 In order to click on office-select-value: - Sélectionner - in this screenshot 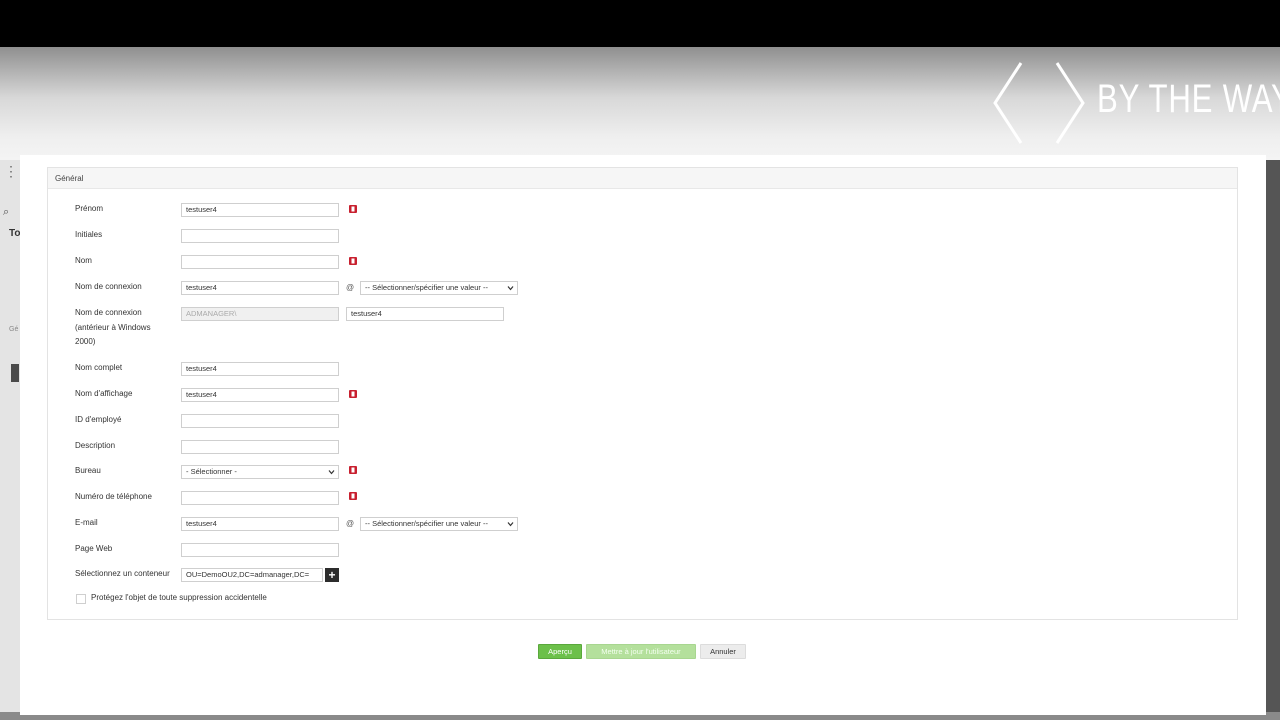, I will do `click(211, 471)`.